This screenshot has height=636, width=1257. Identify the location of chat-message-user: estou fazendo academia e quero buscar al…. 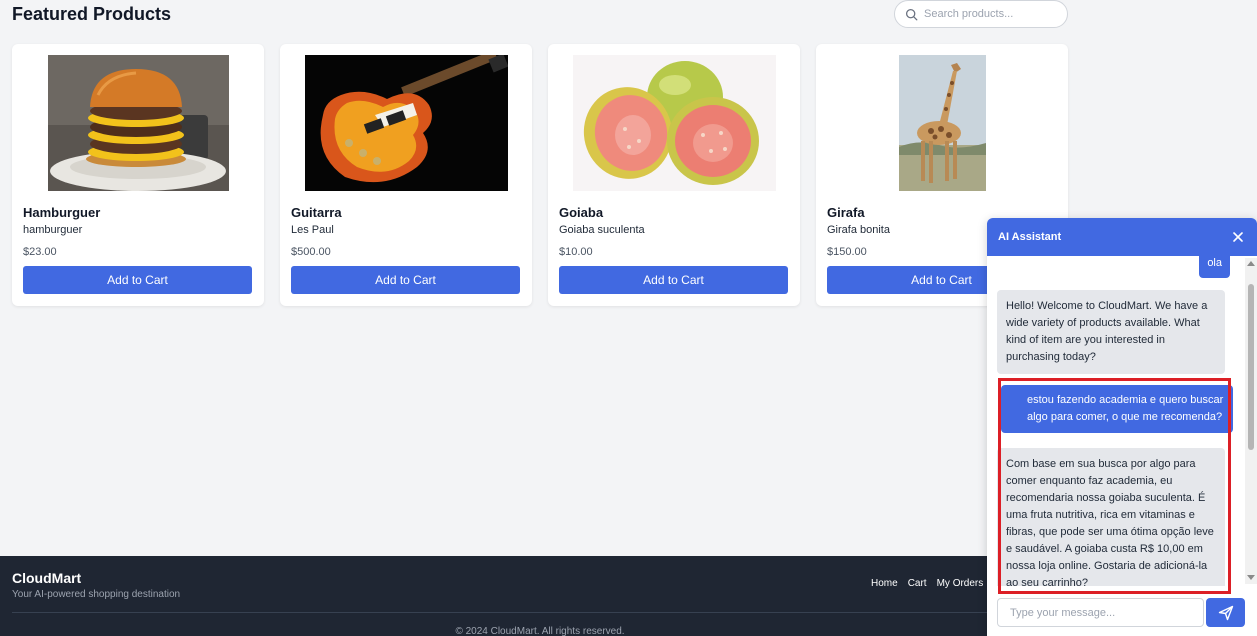
(1117, 409).